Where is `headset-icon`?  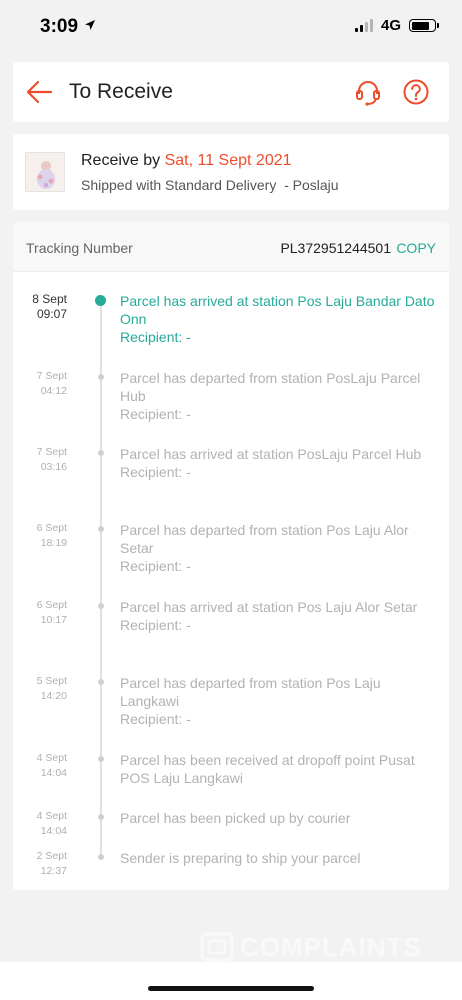 headset-icon is located at coordinates (368, 93).